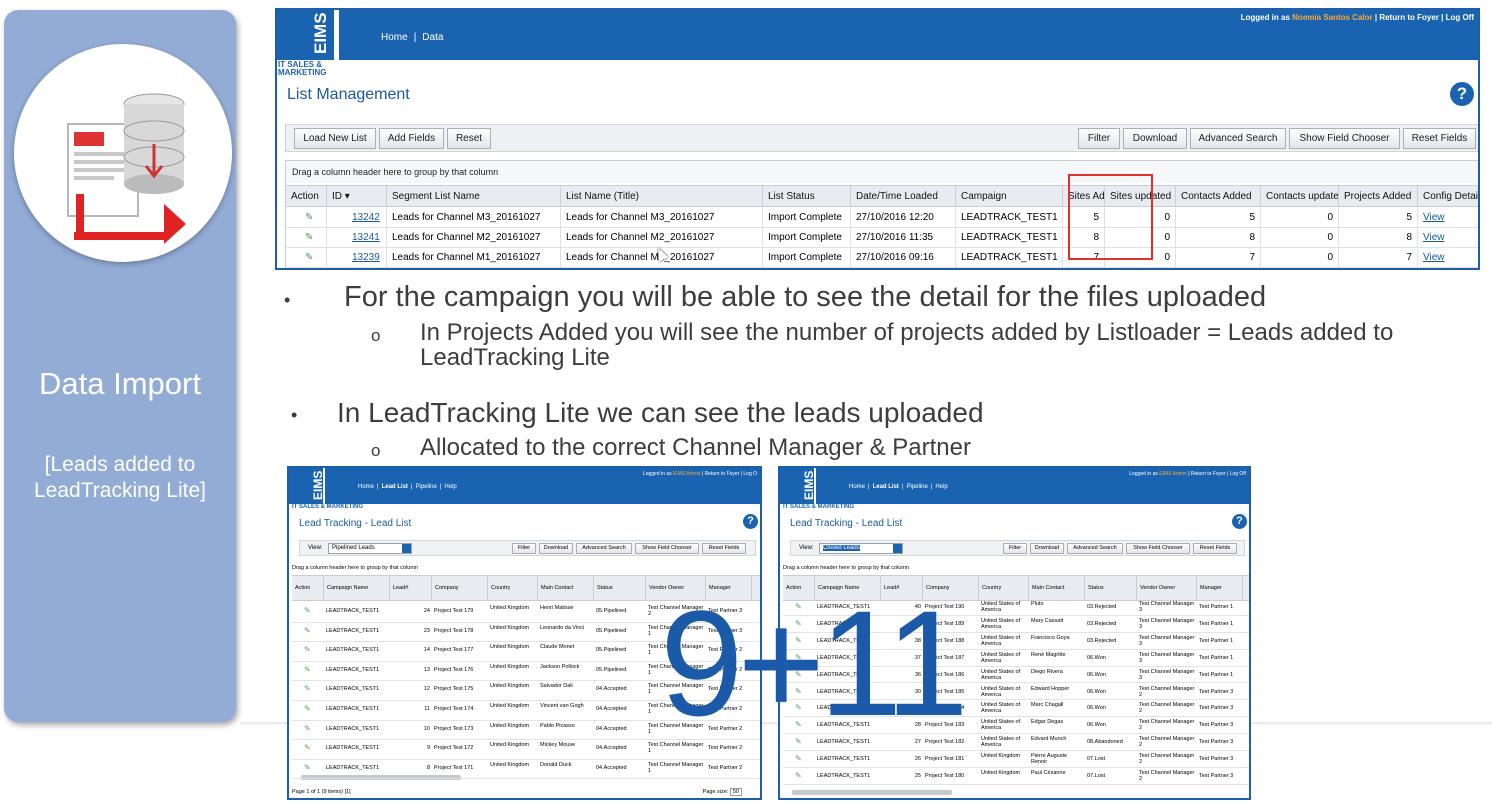 This screenshot has width=1492, height=803. I want to click on shot1-col-campaign-name: Campaign Name, so click(357, 588).